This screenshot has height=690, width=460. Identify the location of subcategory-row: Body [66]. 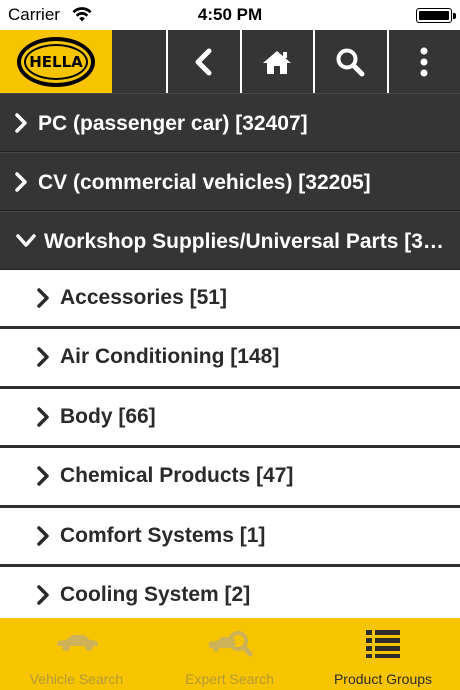
(230, 418).